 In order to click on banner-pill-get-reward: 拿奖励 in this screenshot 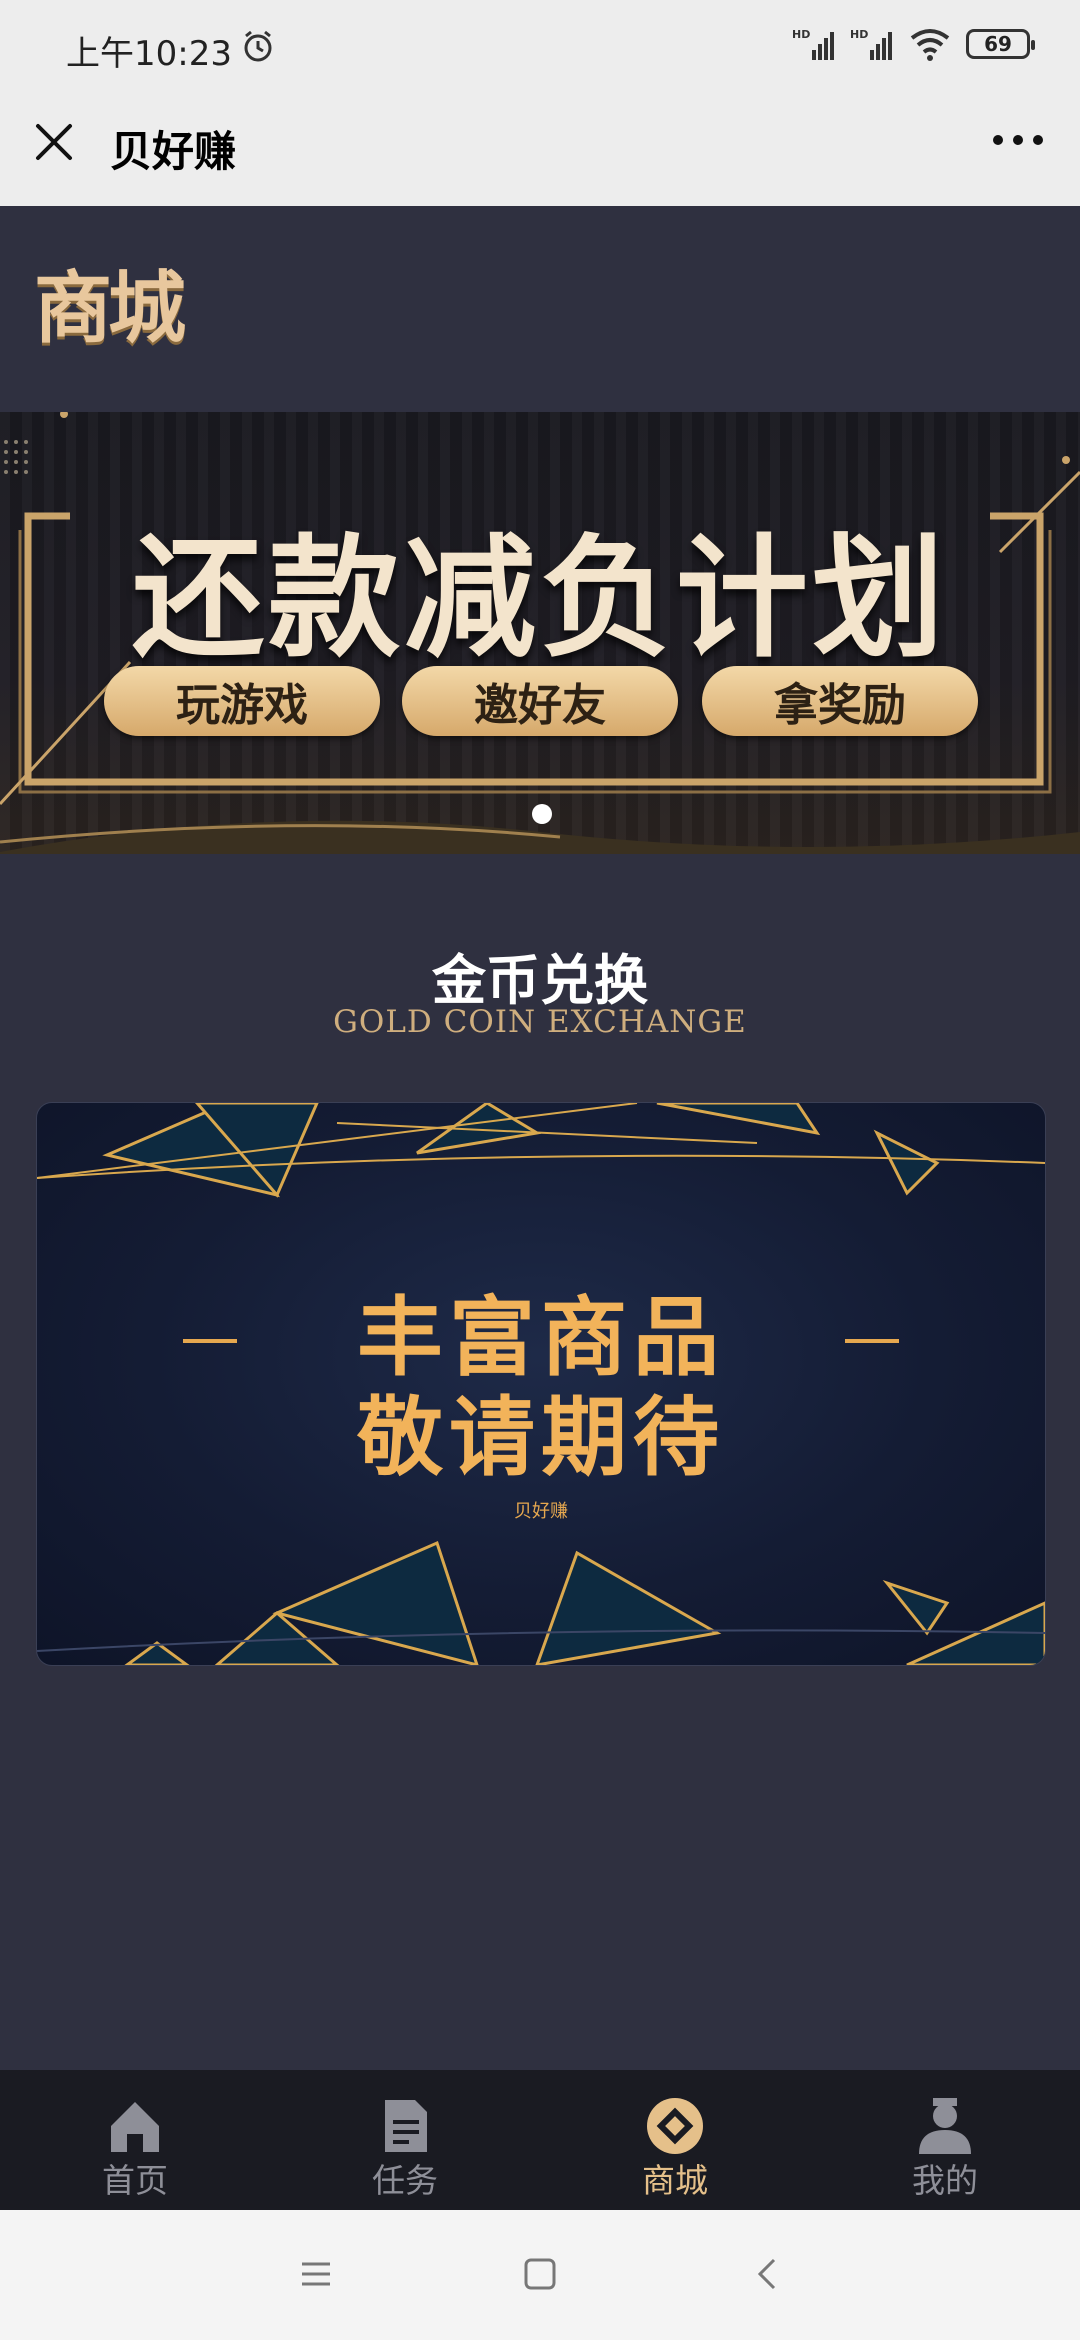, I will do `click(840, 701)`.